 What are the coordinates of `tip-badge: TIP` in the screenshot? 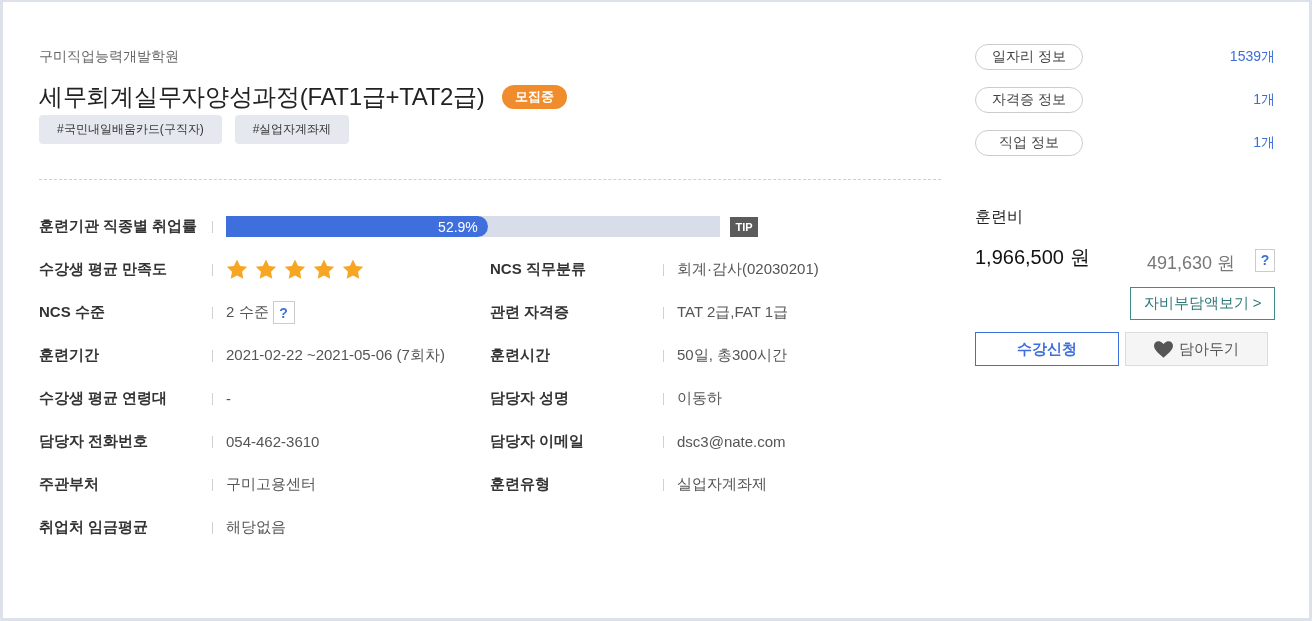 It's located at (744, 226).